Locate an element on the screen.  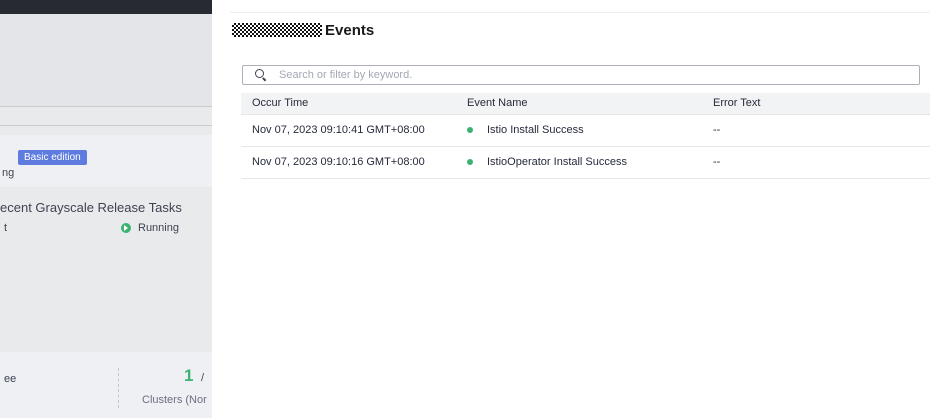
background-stat-text: ee is located at coordinates (10, 379).